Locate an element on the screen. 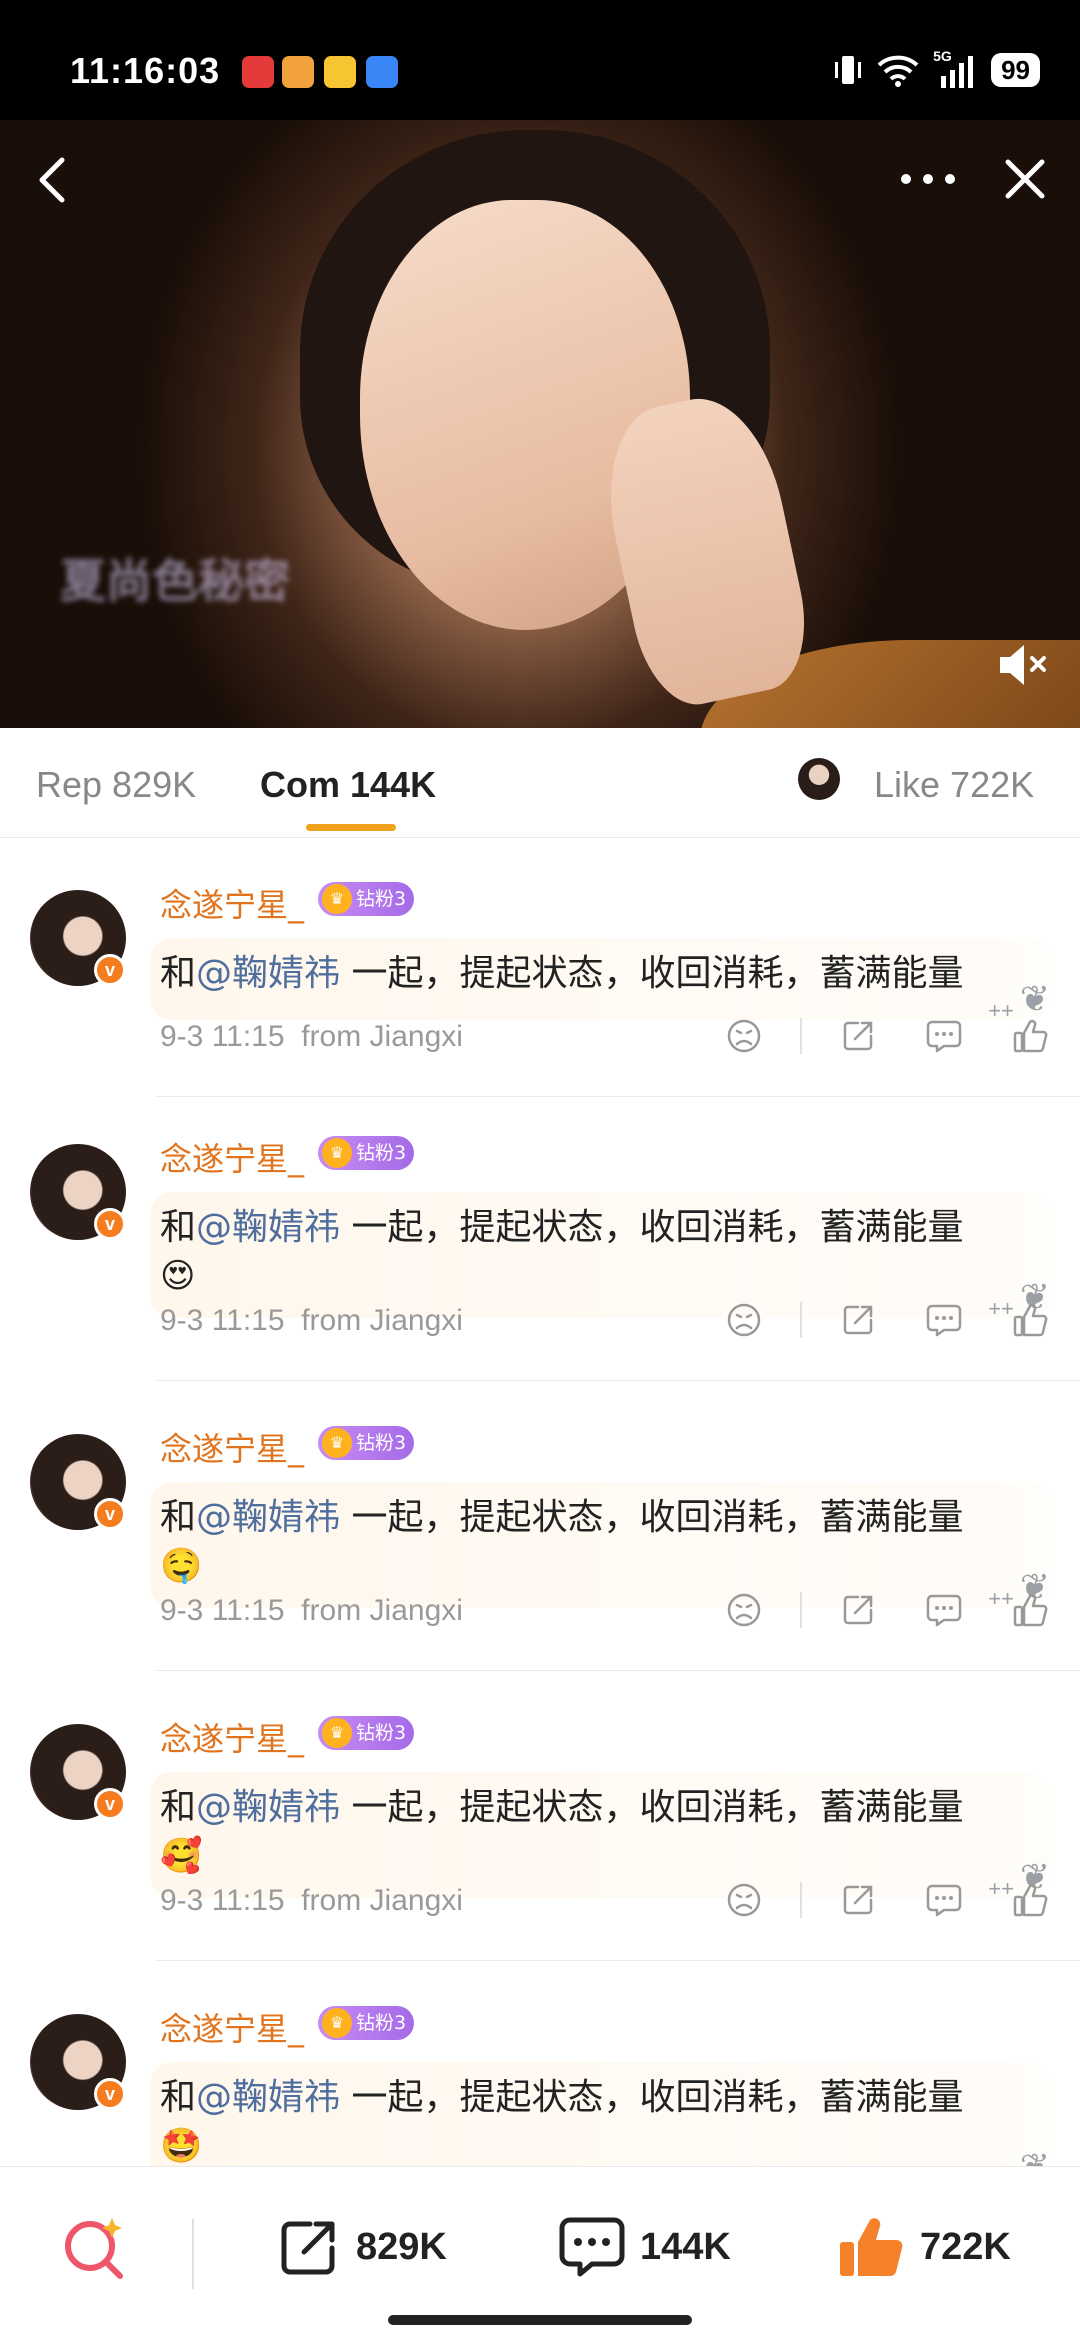 The image size is (1080, 2344). like-count: 722K is located at coordinates (965, 2246).